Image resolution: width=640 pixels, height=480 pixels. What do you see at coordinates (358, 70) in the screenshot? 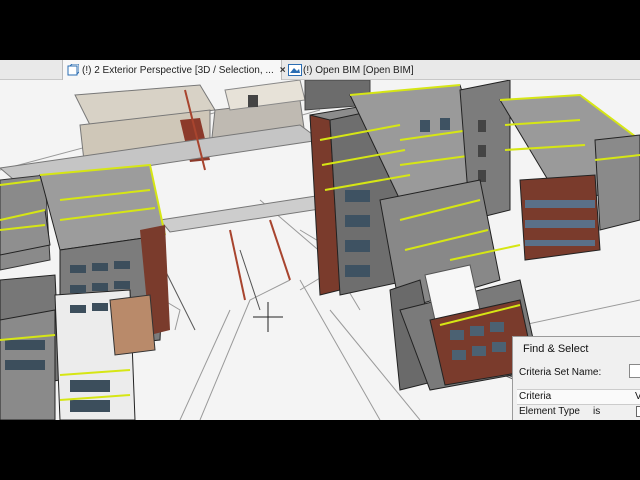
I see `tab-open-bim-label: (!) Open BIM [Open BIM]` at bounding box center [358, 70].